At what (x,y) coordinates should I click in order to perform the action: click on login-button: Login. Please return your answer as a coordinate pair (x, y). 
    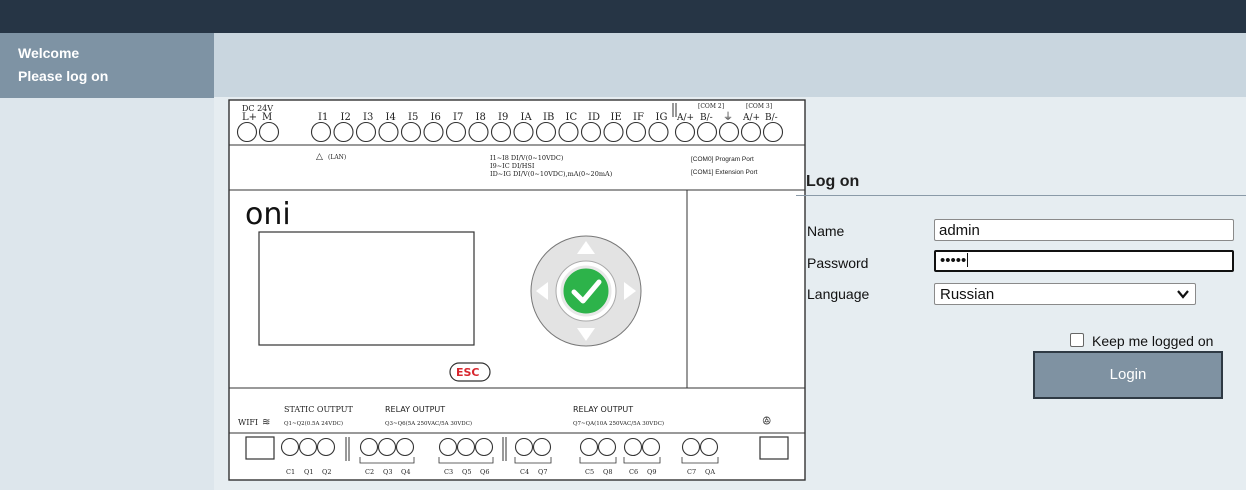
    Looking at the image, I should click on (1128, 375).